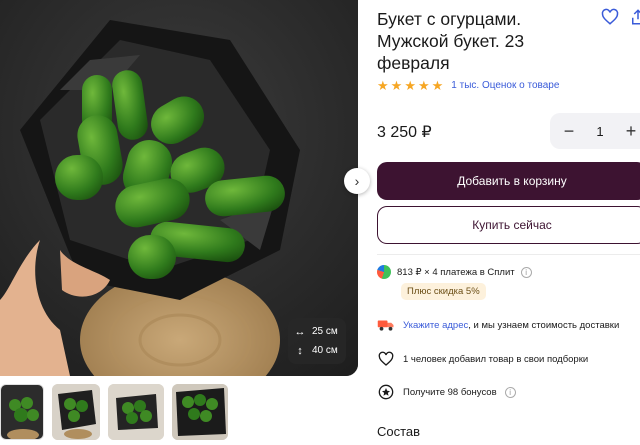 This screenshot has width=640, height=445. I want to click on buy-now-button: Купить сейчас, so click(508, 225).